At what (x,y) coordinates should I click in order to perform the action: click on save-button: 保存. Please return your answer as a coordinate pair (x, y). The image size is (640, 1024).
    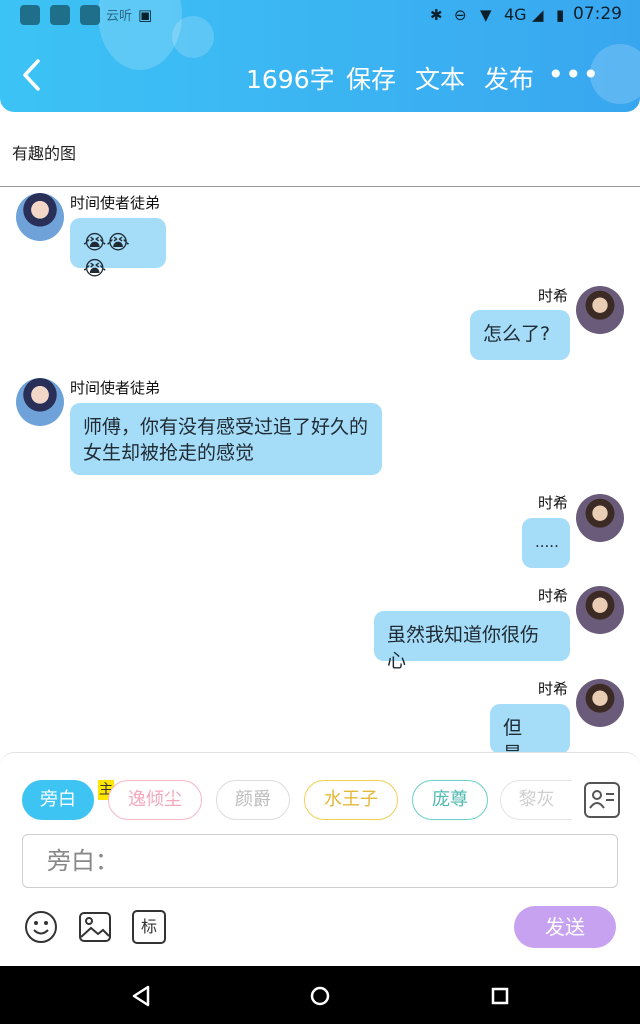
    Looking at the image, I should click on (371, 80).